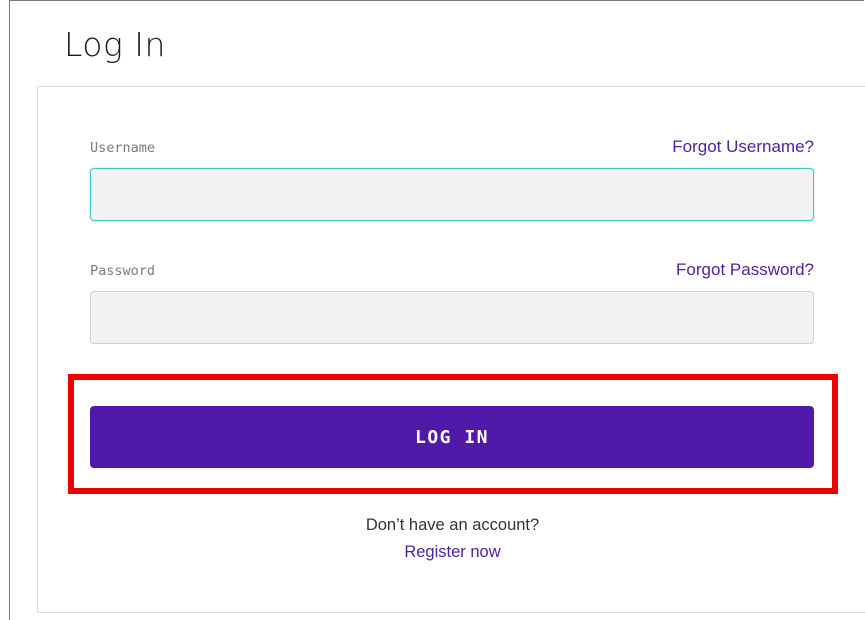 The height and width of the screenshot is (620, 865). I want to click on forgot-password-link: Forgot Password?, so click(745, 270).